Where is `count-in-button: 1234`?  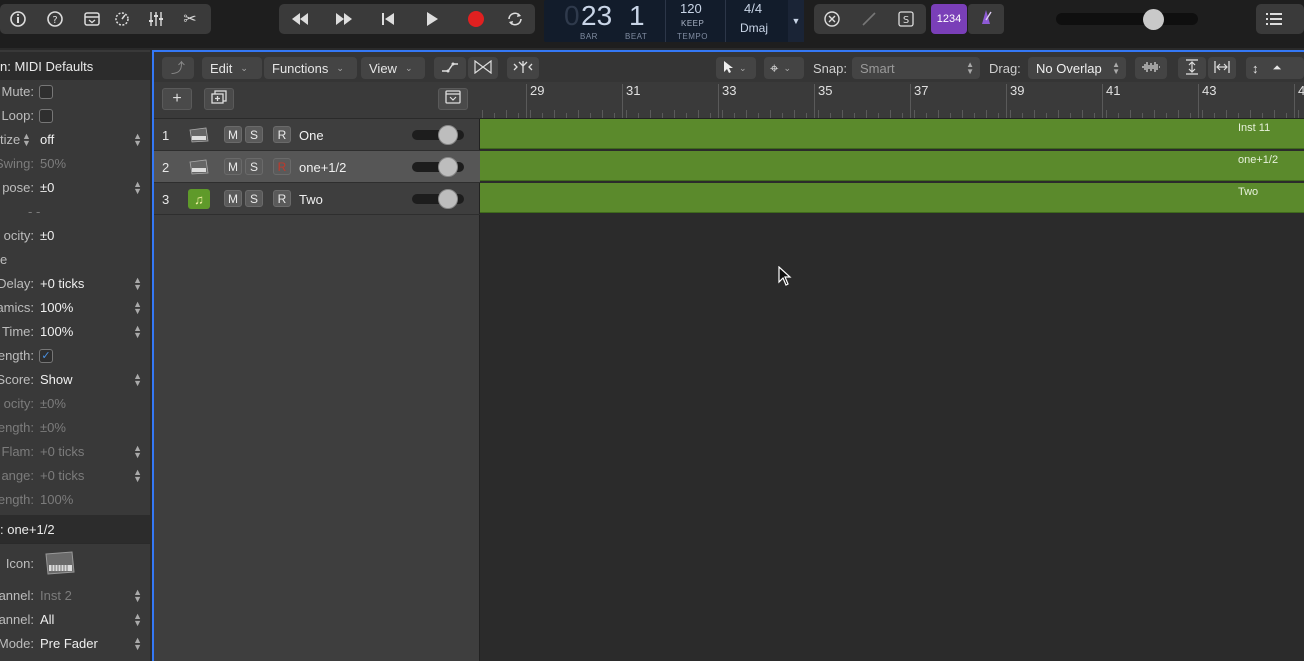
count-in-button: 1234 is located at coordinates (949, 19).